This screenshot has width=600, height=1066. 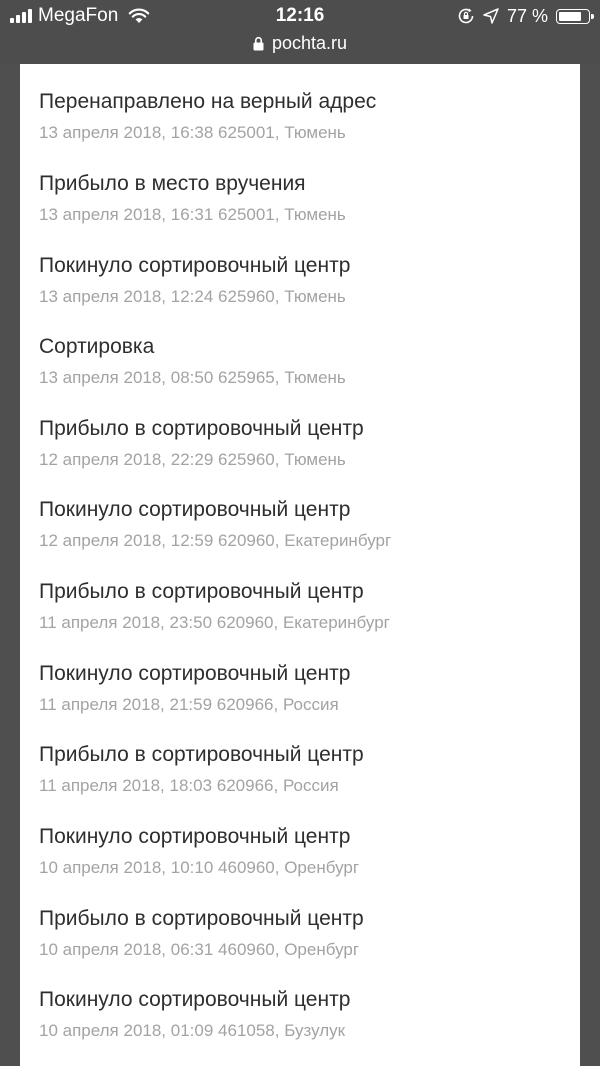 What do you see at coordinates (466, 16) in the screenshot?
I see `orientation-lock-icon` at bounding box center [466, 16].